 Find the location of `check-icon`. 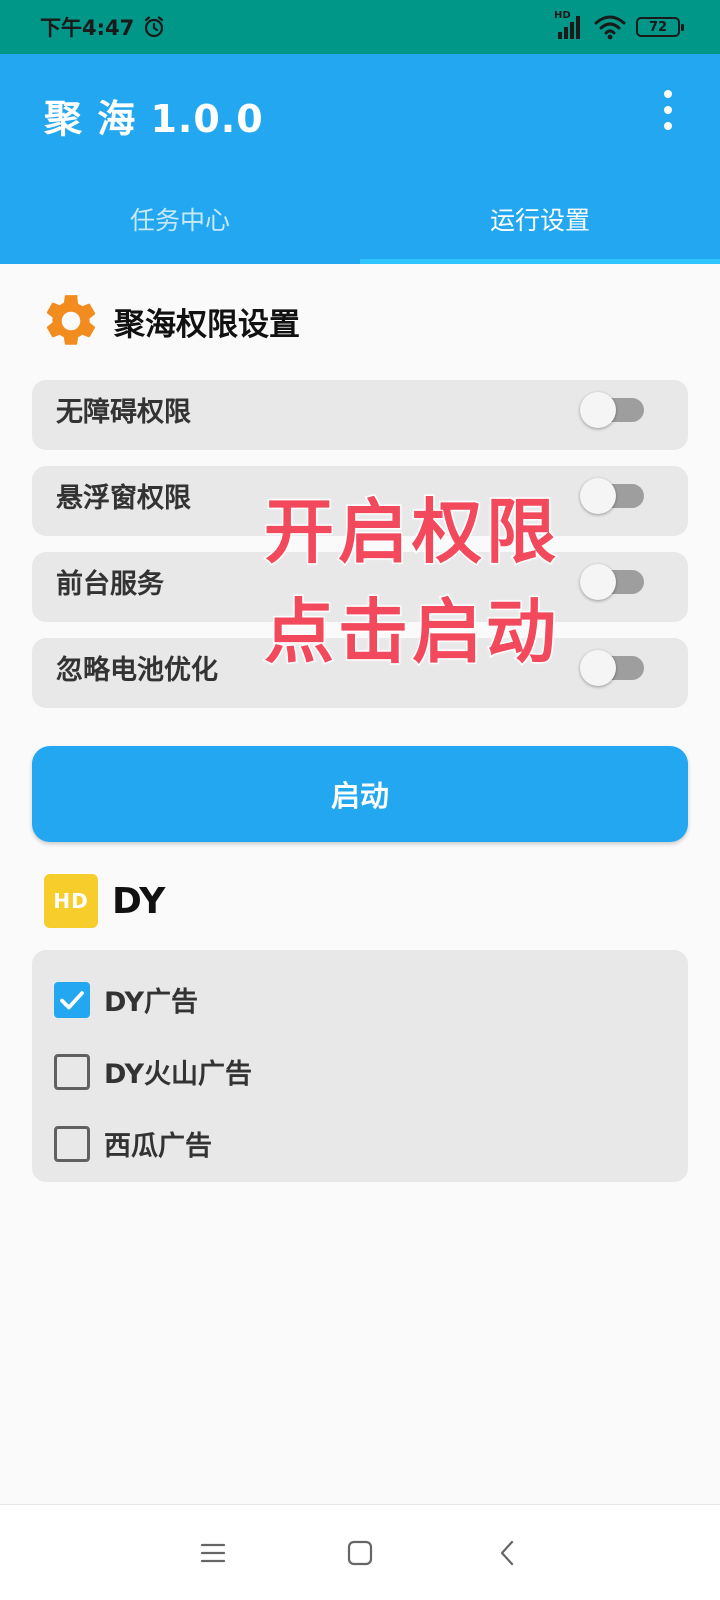

check-icon is located at coordinates (72, 999).